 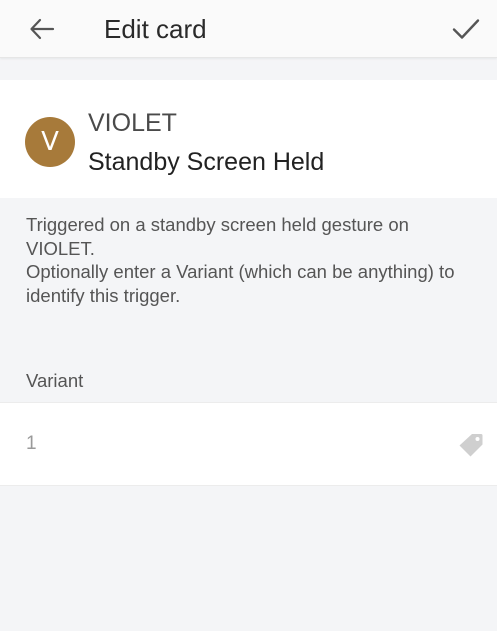 I want to click on device-name: VIOLET, so click(x=132, y=123).